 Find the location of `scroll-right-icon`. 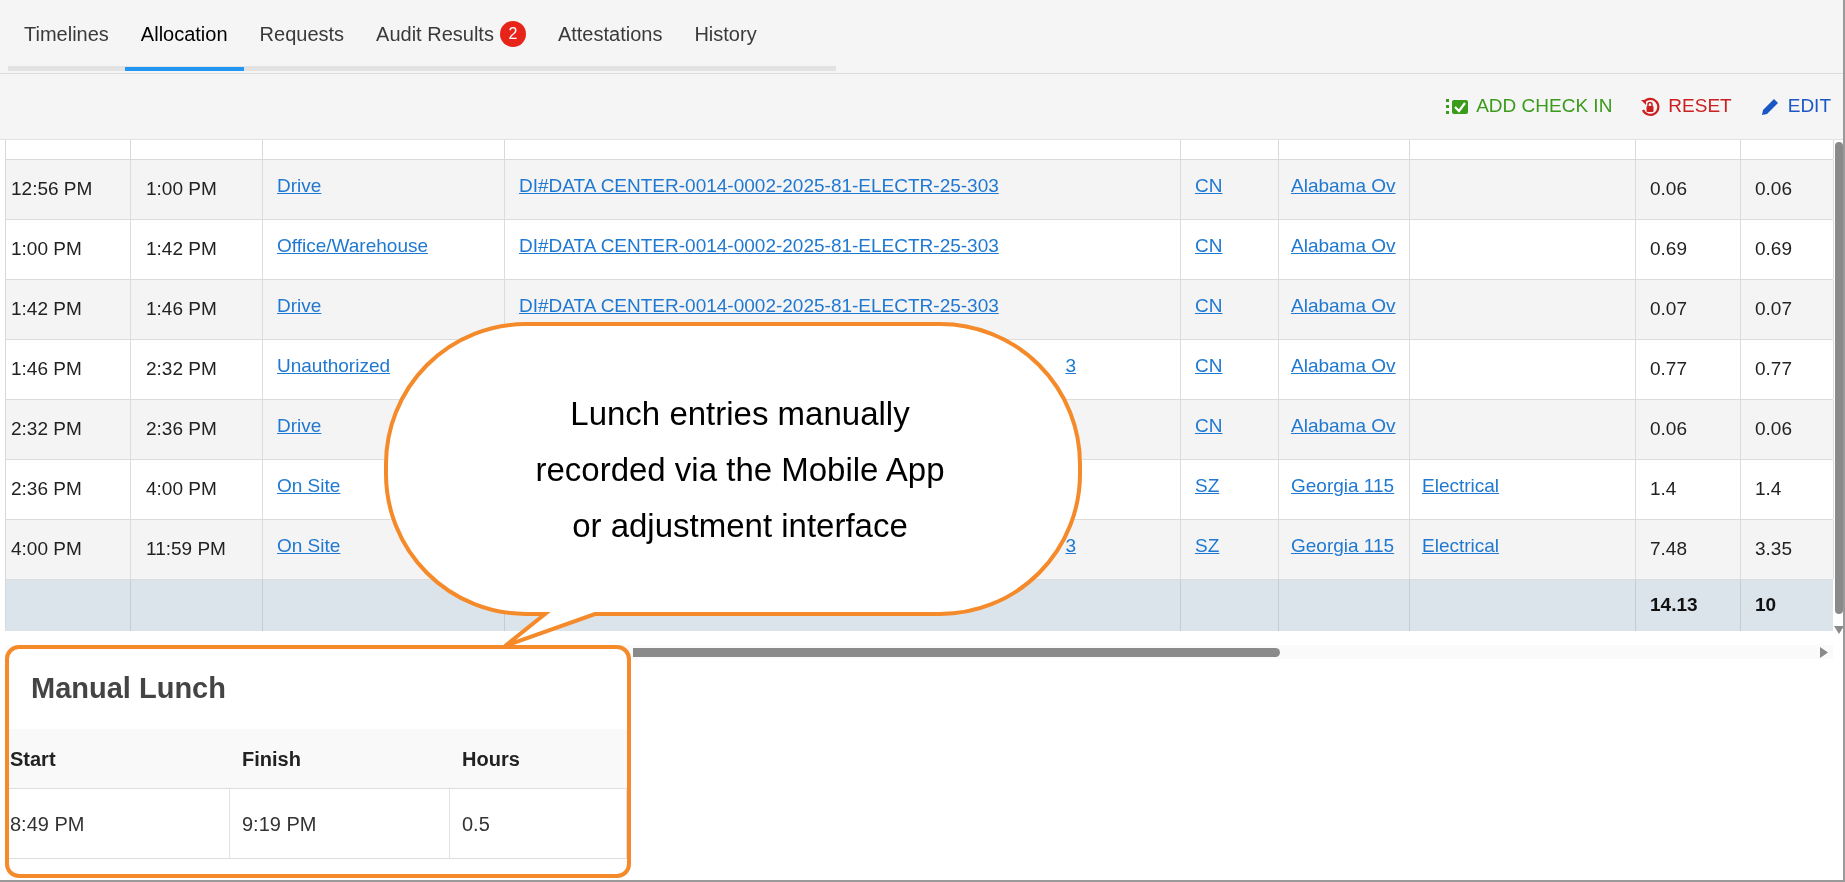

scroll-right-icon is located at coordinates (1824, 652).